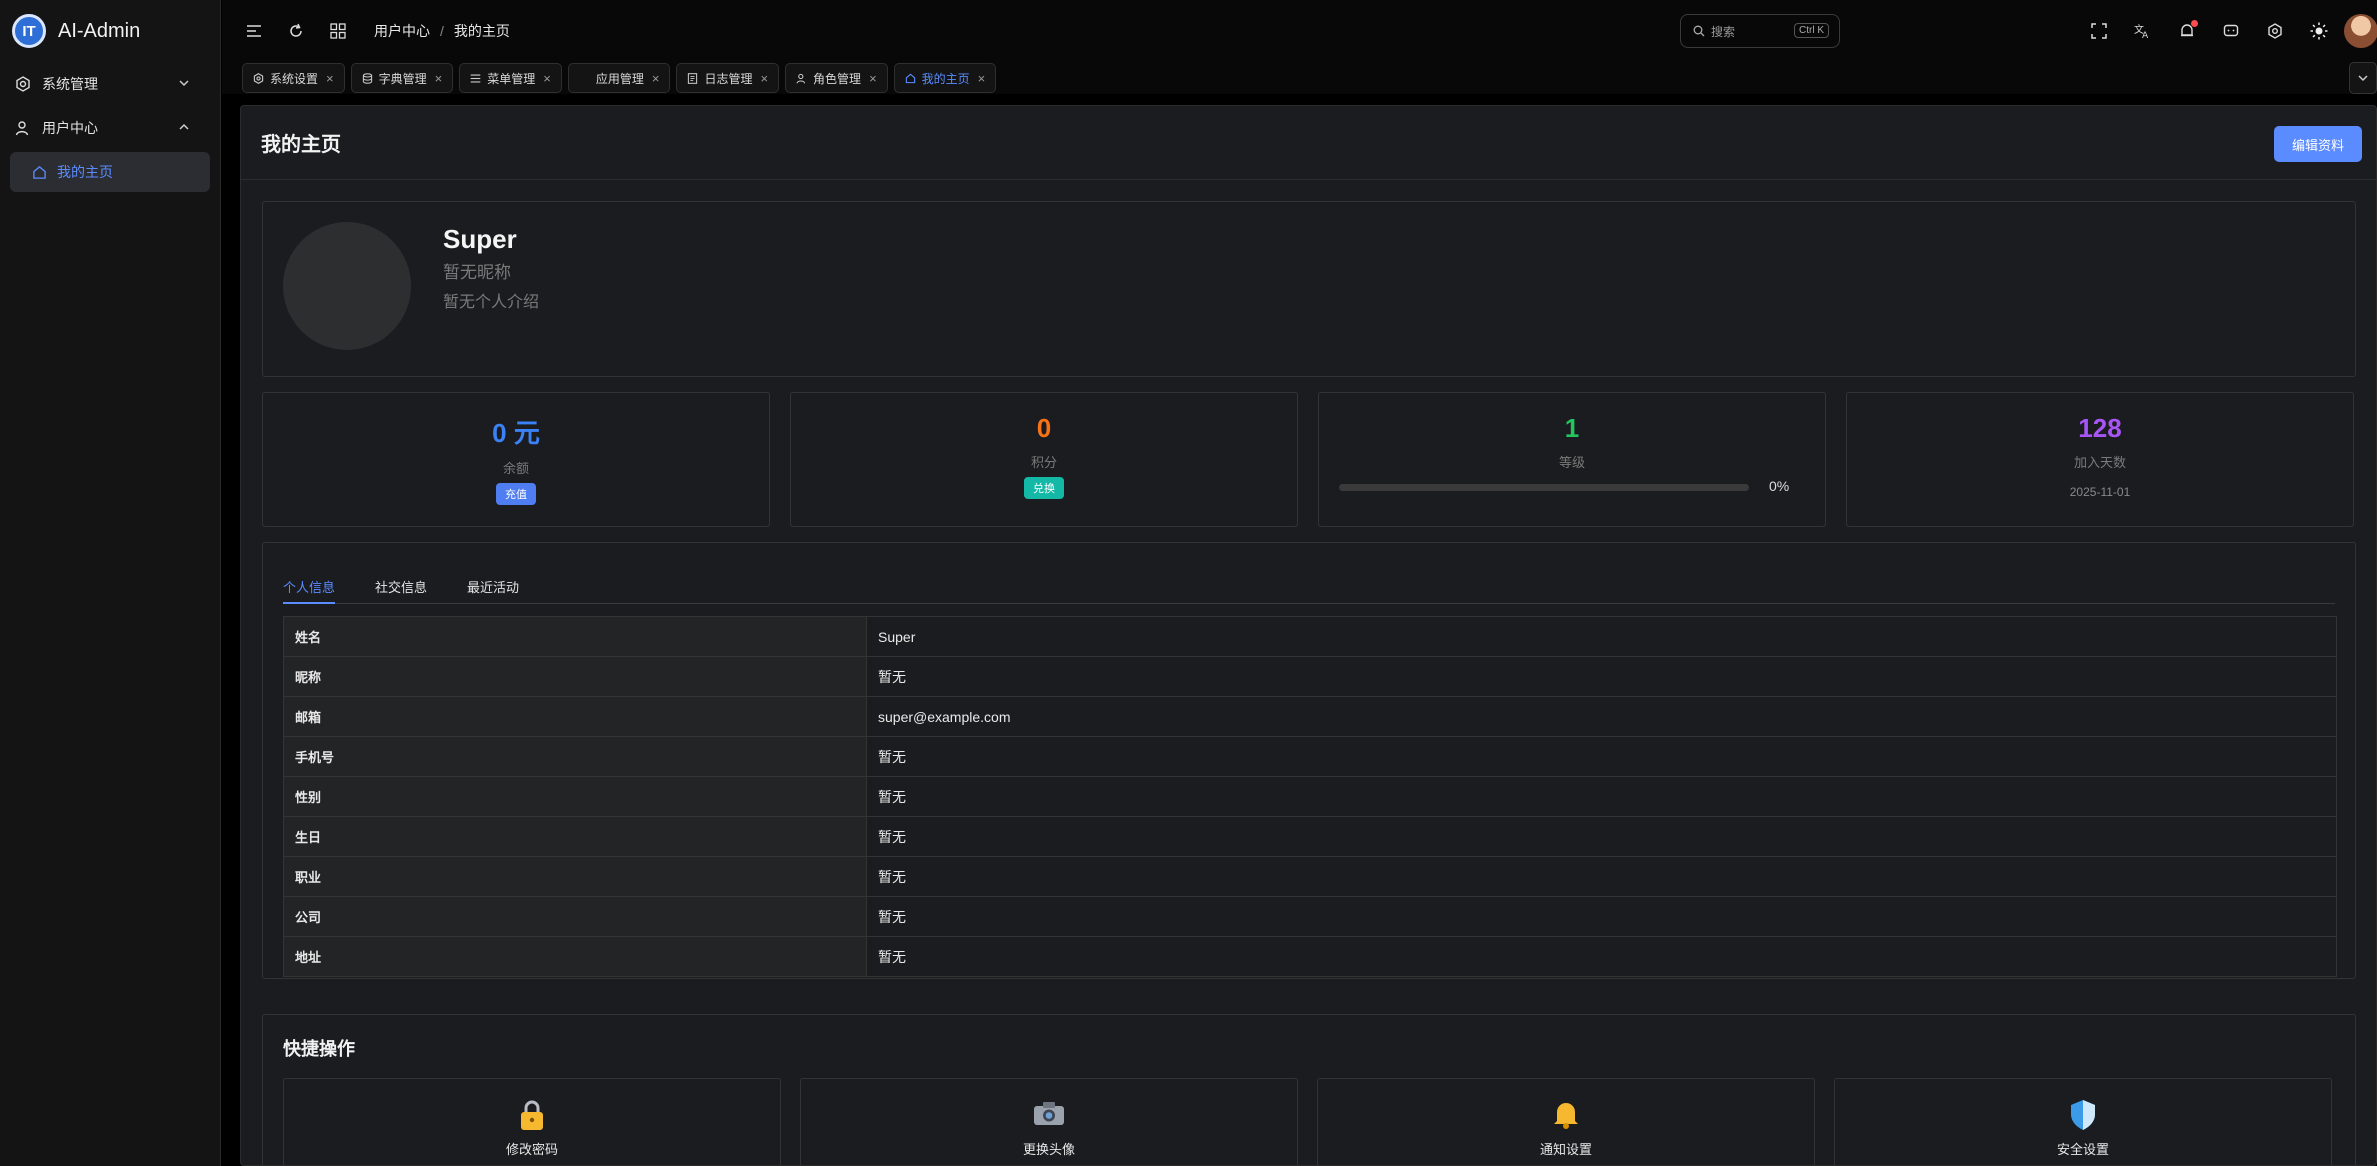 Image resolution: width=2377 pixels, height=1166 pixels. What do you see at coordinates (99, 30) in the screenshot?
I see `app-title: AI-Admin` at bounding box center [99, 30].